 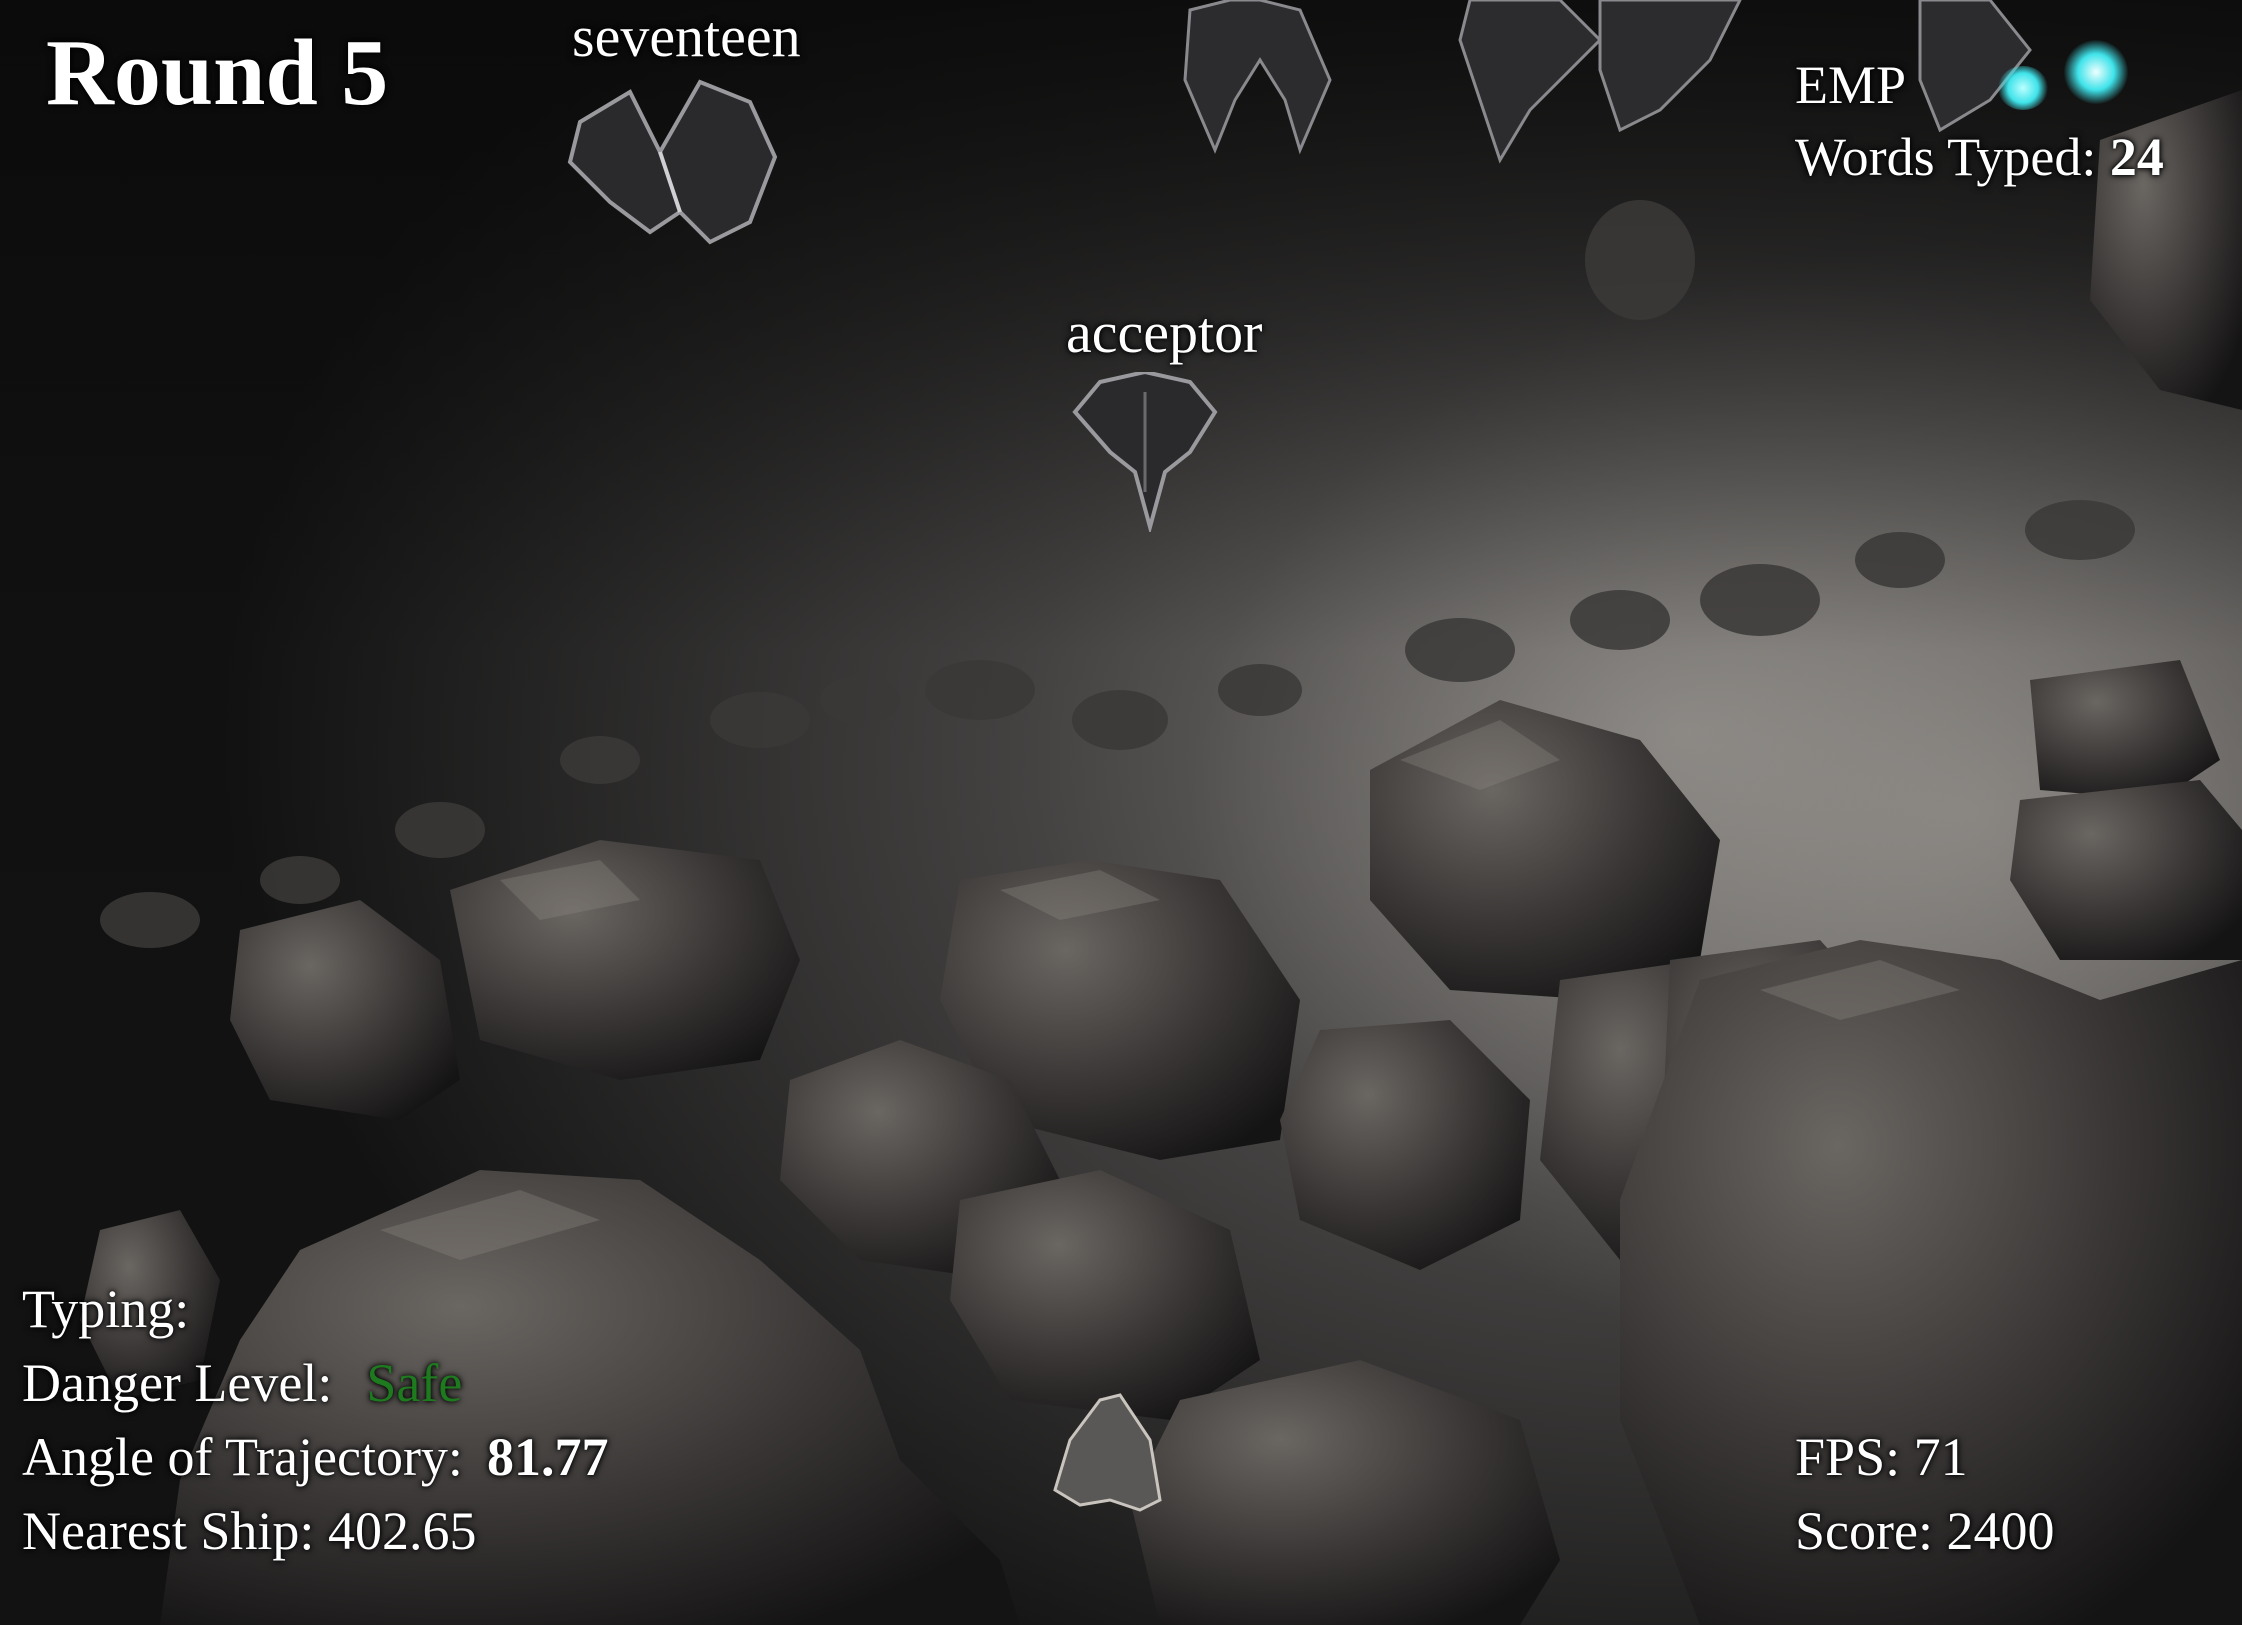 I want to click on typing-status: Typing:, so click(x=105, y=1309).